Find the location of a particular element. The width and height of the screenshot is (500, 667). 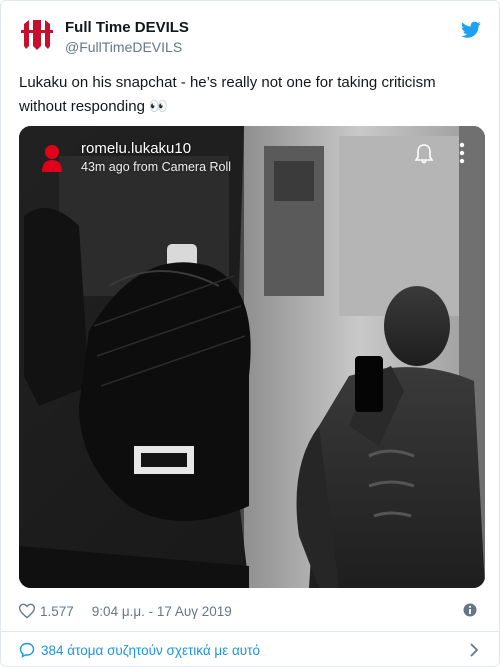

author-handle: @FullTimeDEVILS is located at coordinates (123, 47).